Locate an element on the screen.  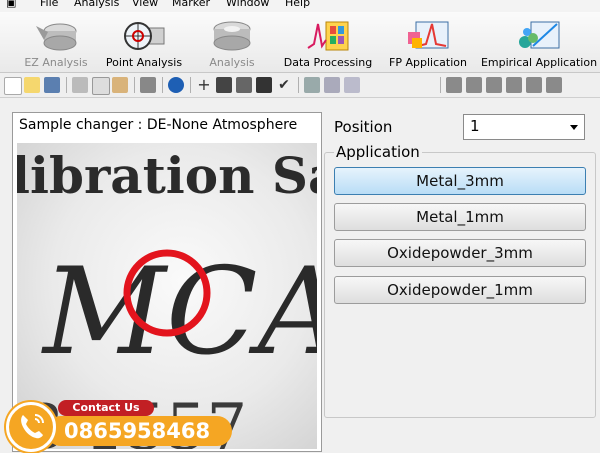
point-analysis-button: Point Analysis is located at coordinates (144, 42).